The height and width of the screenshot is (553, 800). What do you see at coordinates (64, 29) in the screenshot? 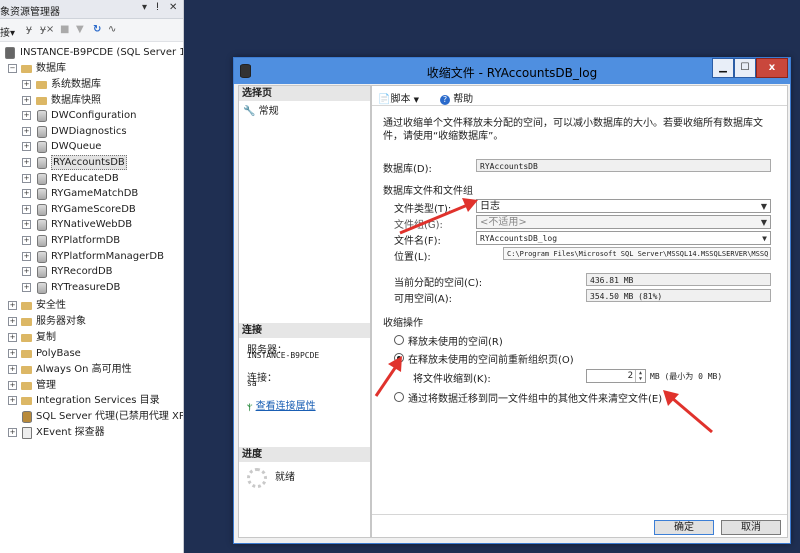
I see `stop-icon: ■` at bounding box center [64, 29].